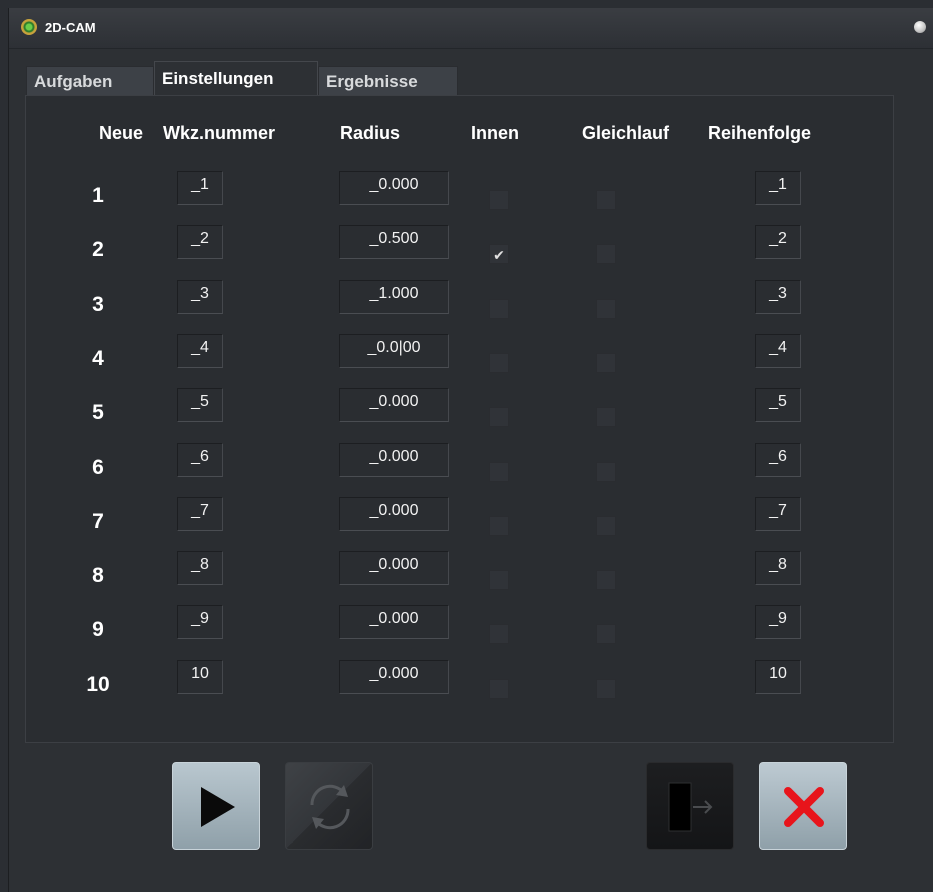 The image size is (933, 892). Describe the element at coordinates (200, 460) in the screenshot. I see `wkz-nummer-field: _6` at that location.